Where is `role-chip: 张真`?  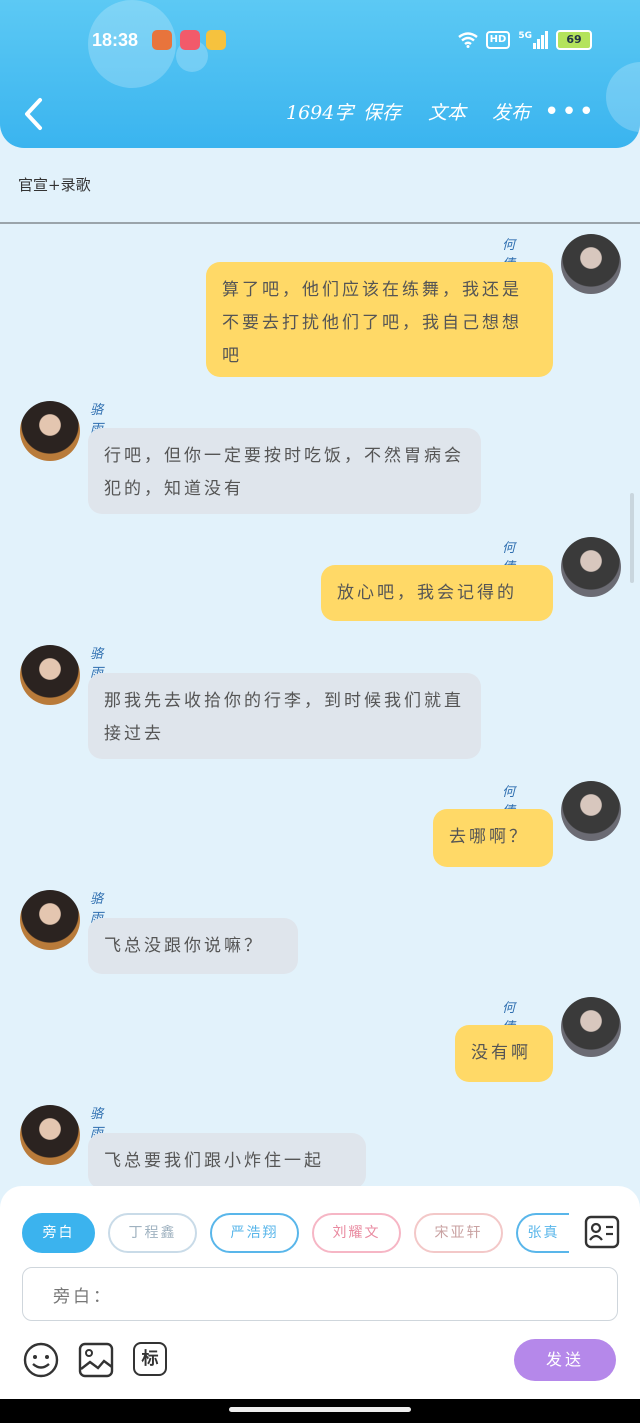
role-chip: 张真 is located at coordinates (542, 1233).